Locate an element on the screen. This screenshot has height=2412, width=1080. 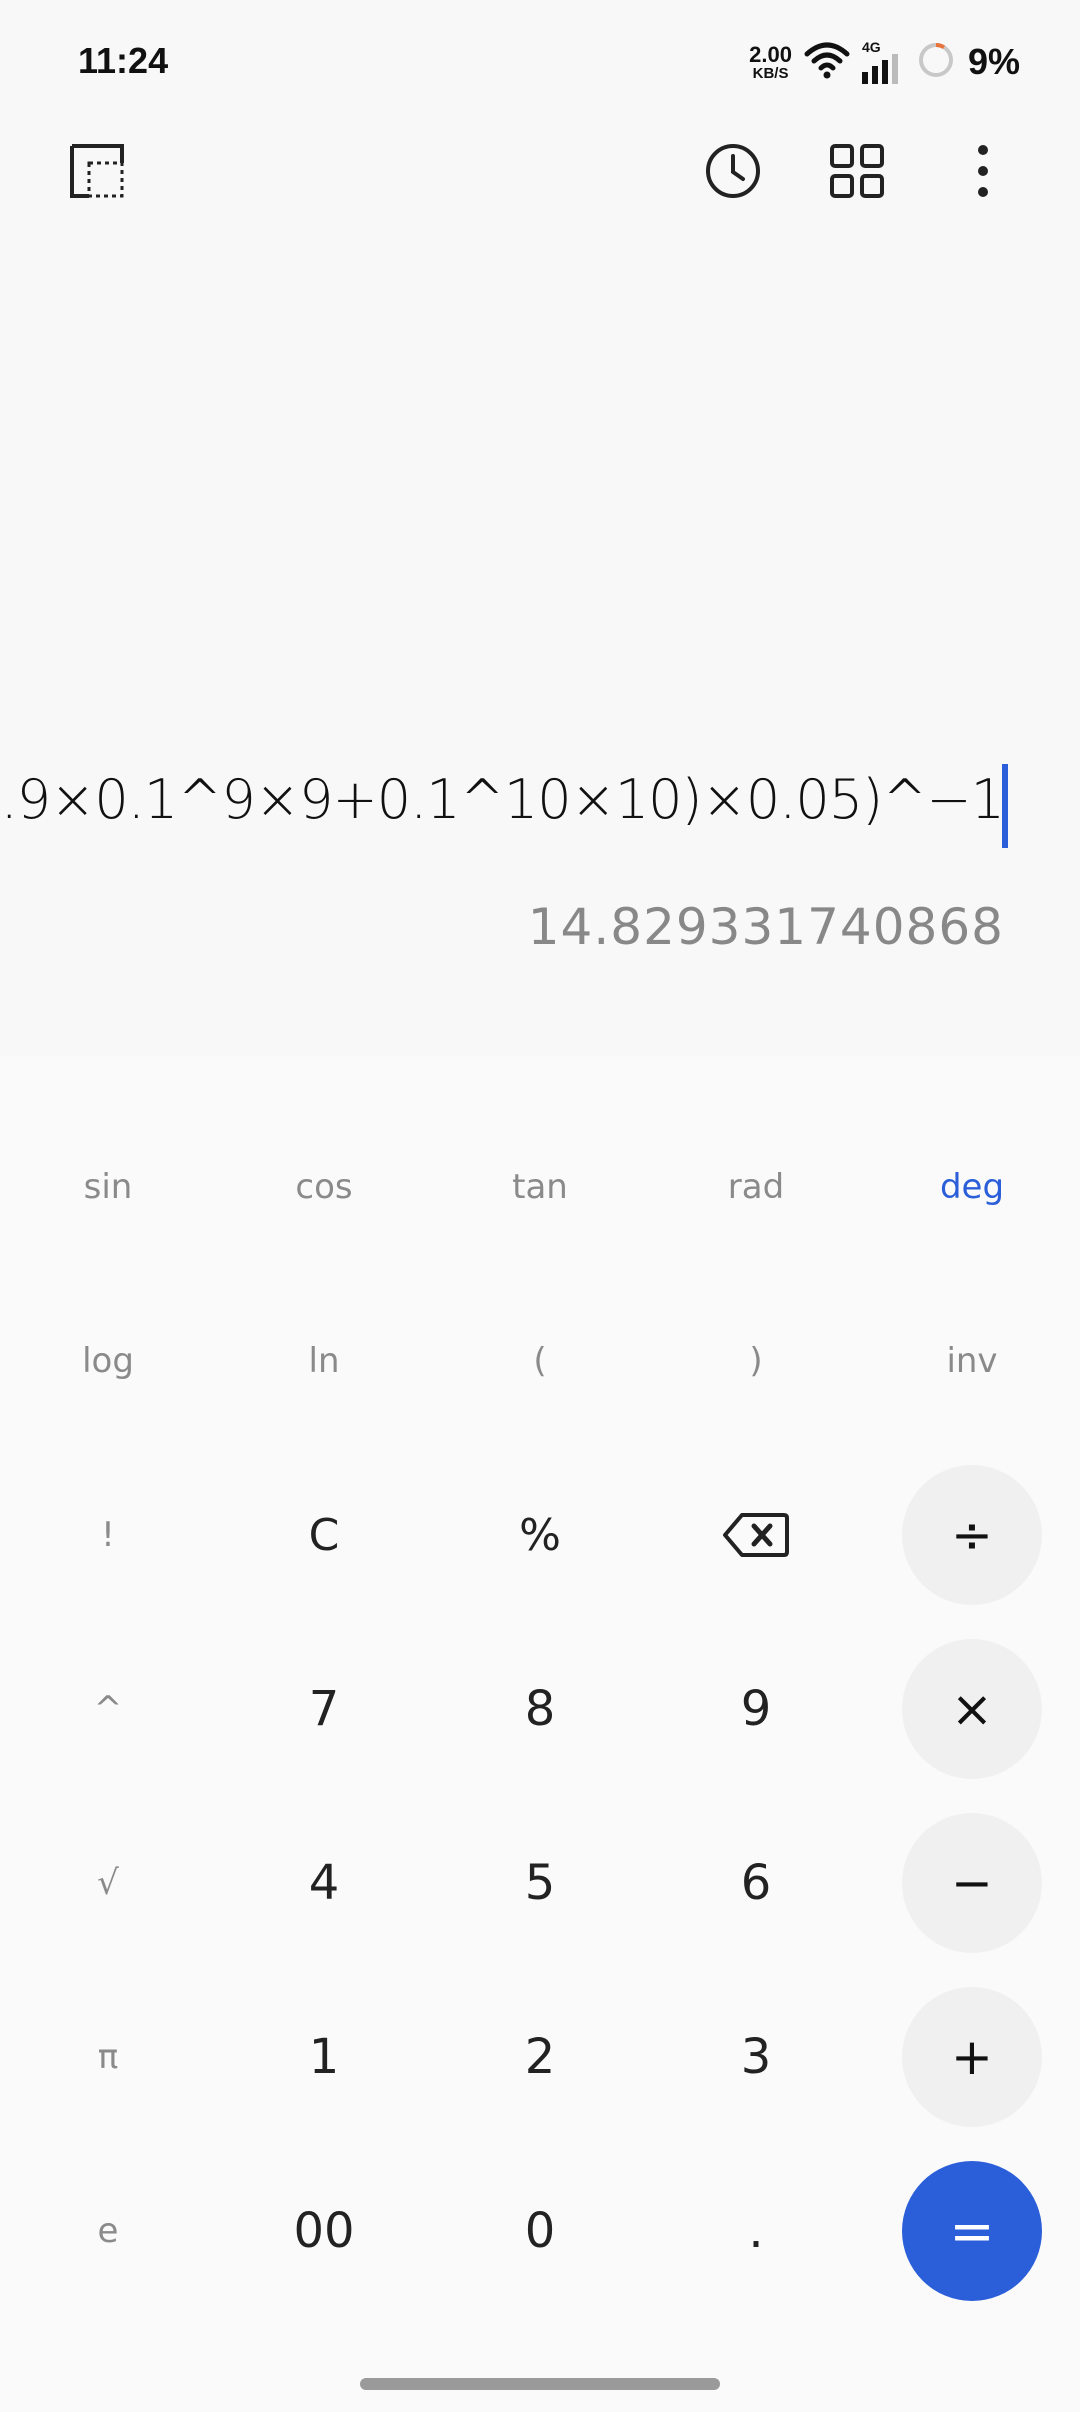
backspace-icon is located at coordinates (756, 1535).